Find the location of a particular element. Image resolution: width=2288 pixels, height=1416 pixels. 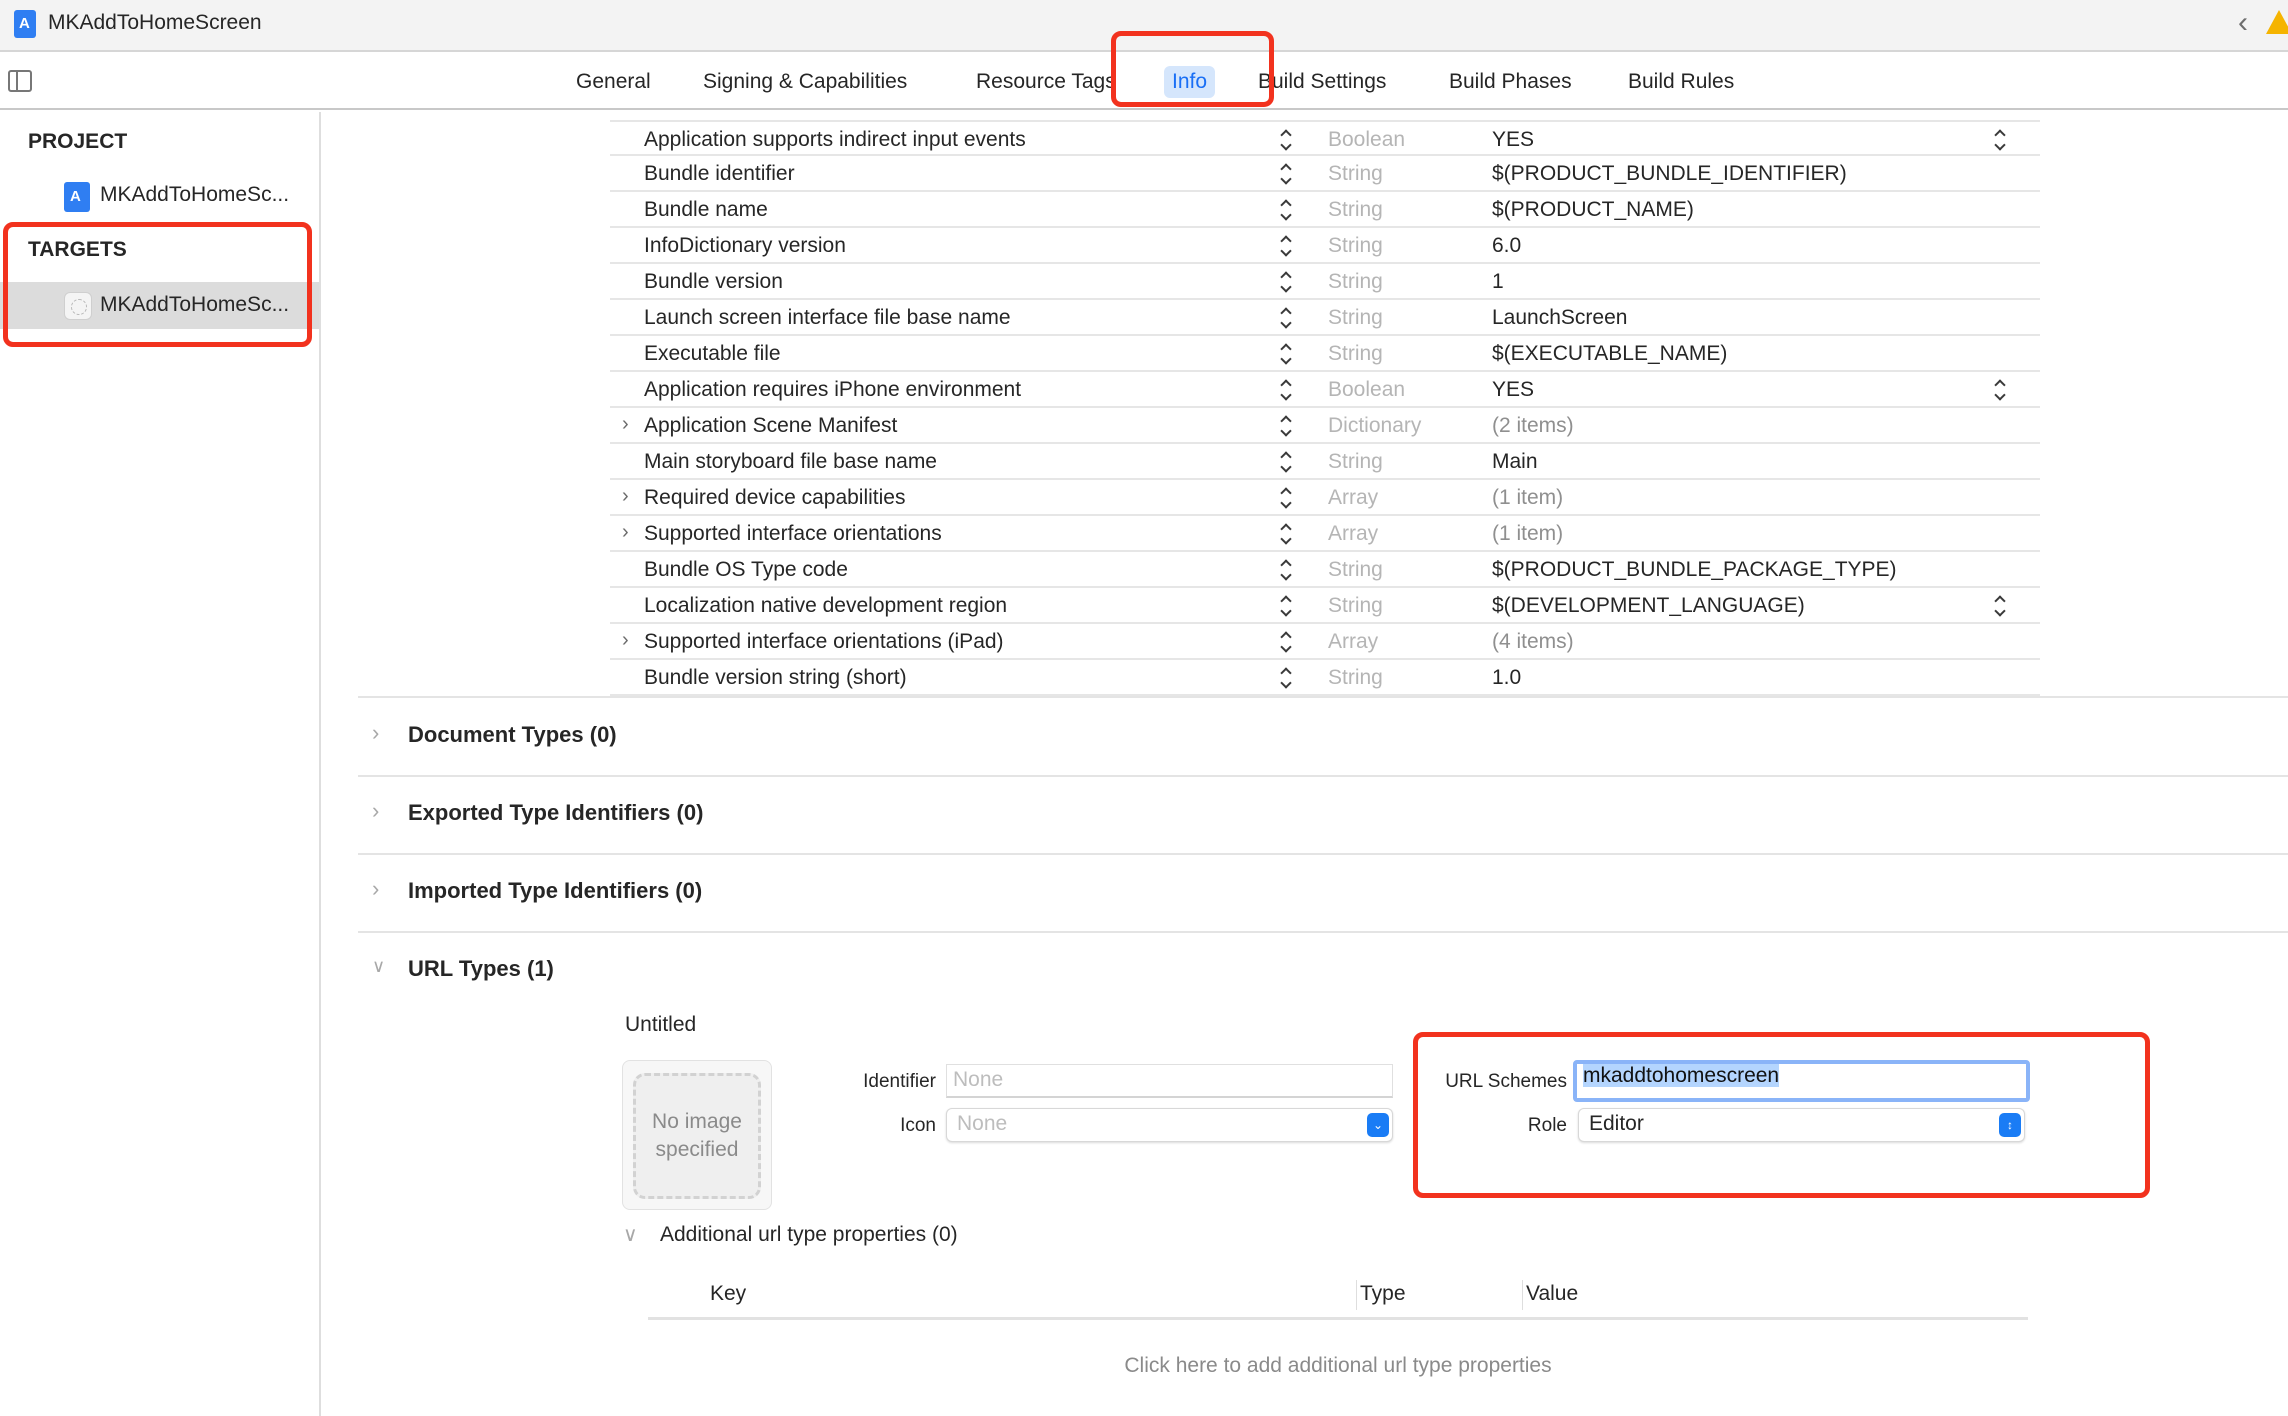

sidebar-toggle-icon is located at coordinates (20, 81).